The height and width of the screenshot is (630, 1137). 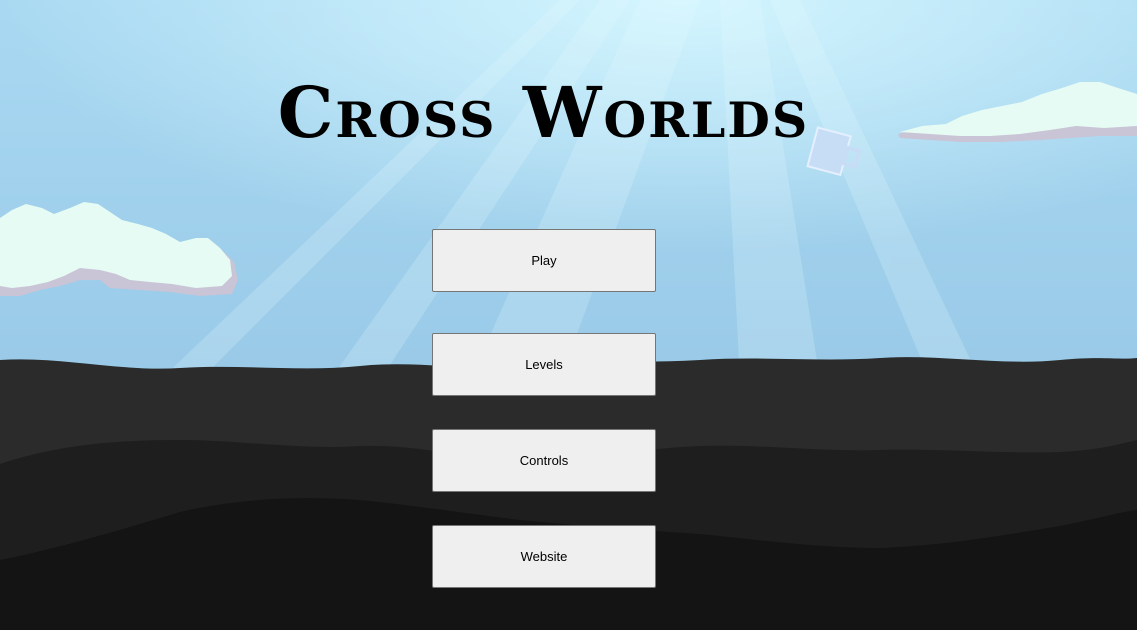 What do you see at coordinates (544, 460) in the screenshot?
I see `controls-button: Controls` at bounding box center [544, 460].